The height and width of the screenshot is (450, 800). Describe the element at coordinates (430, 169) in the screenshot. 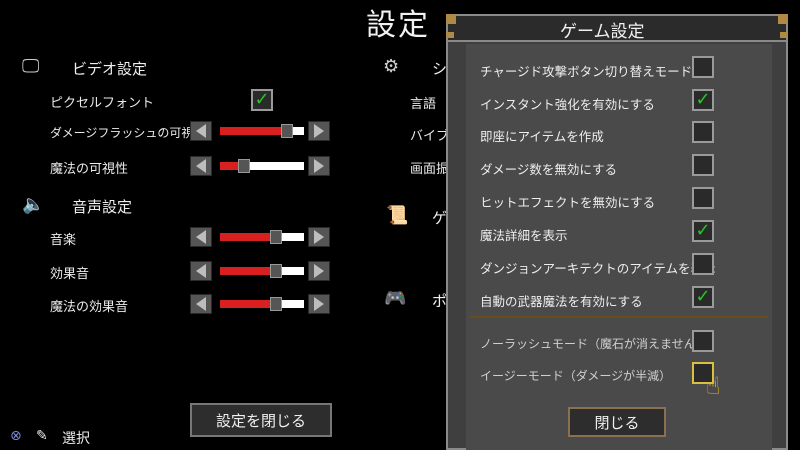

I see `screen-shake-label: 画面振` at that location.